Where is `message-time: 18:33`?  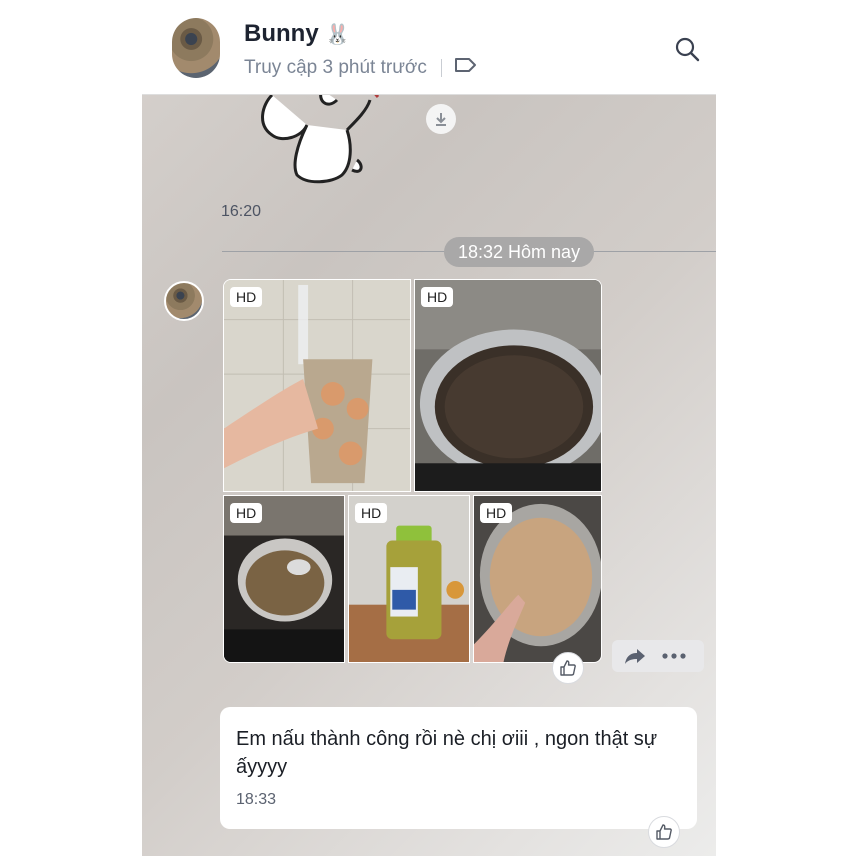
message-time: 18:33 is located at coordinates (256, 799).